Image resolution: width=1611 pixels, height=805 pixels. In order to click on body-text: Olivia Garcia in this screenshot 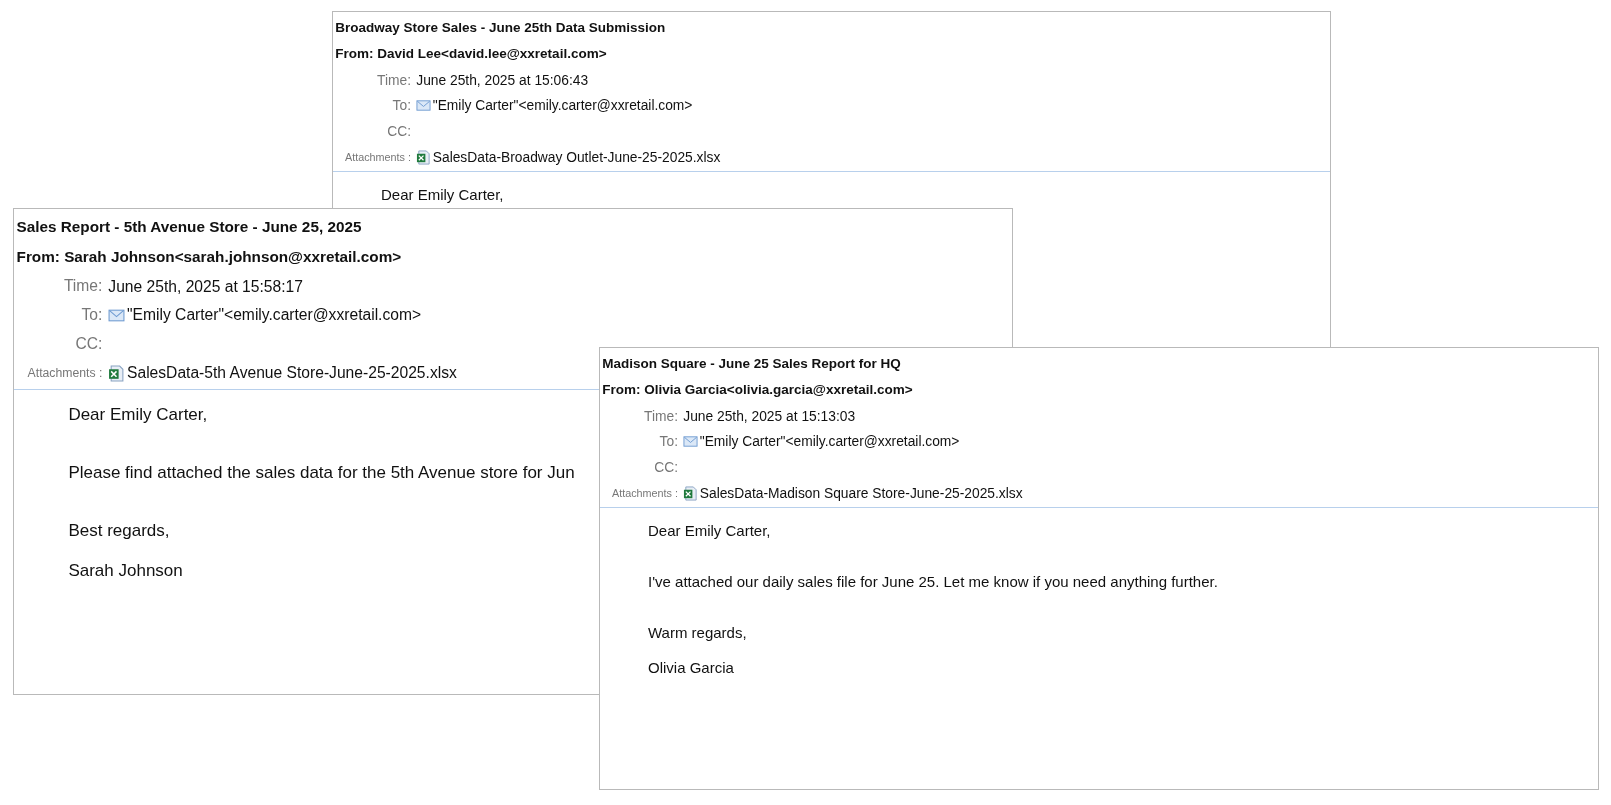, I will do `click(691, 667)`.